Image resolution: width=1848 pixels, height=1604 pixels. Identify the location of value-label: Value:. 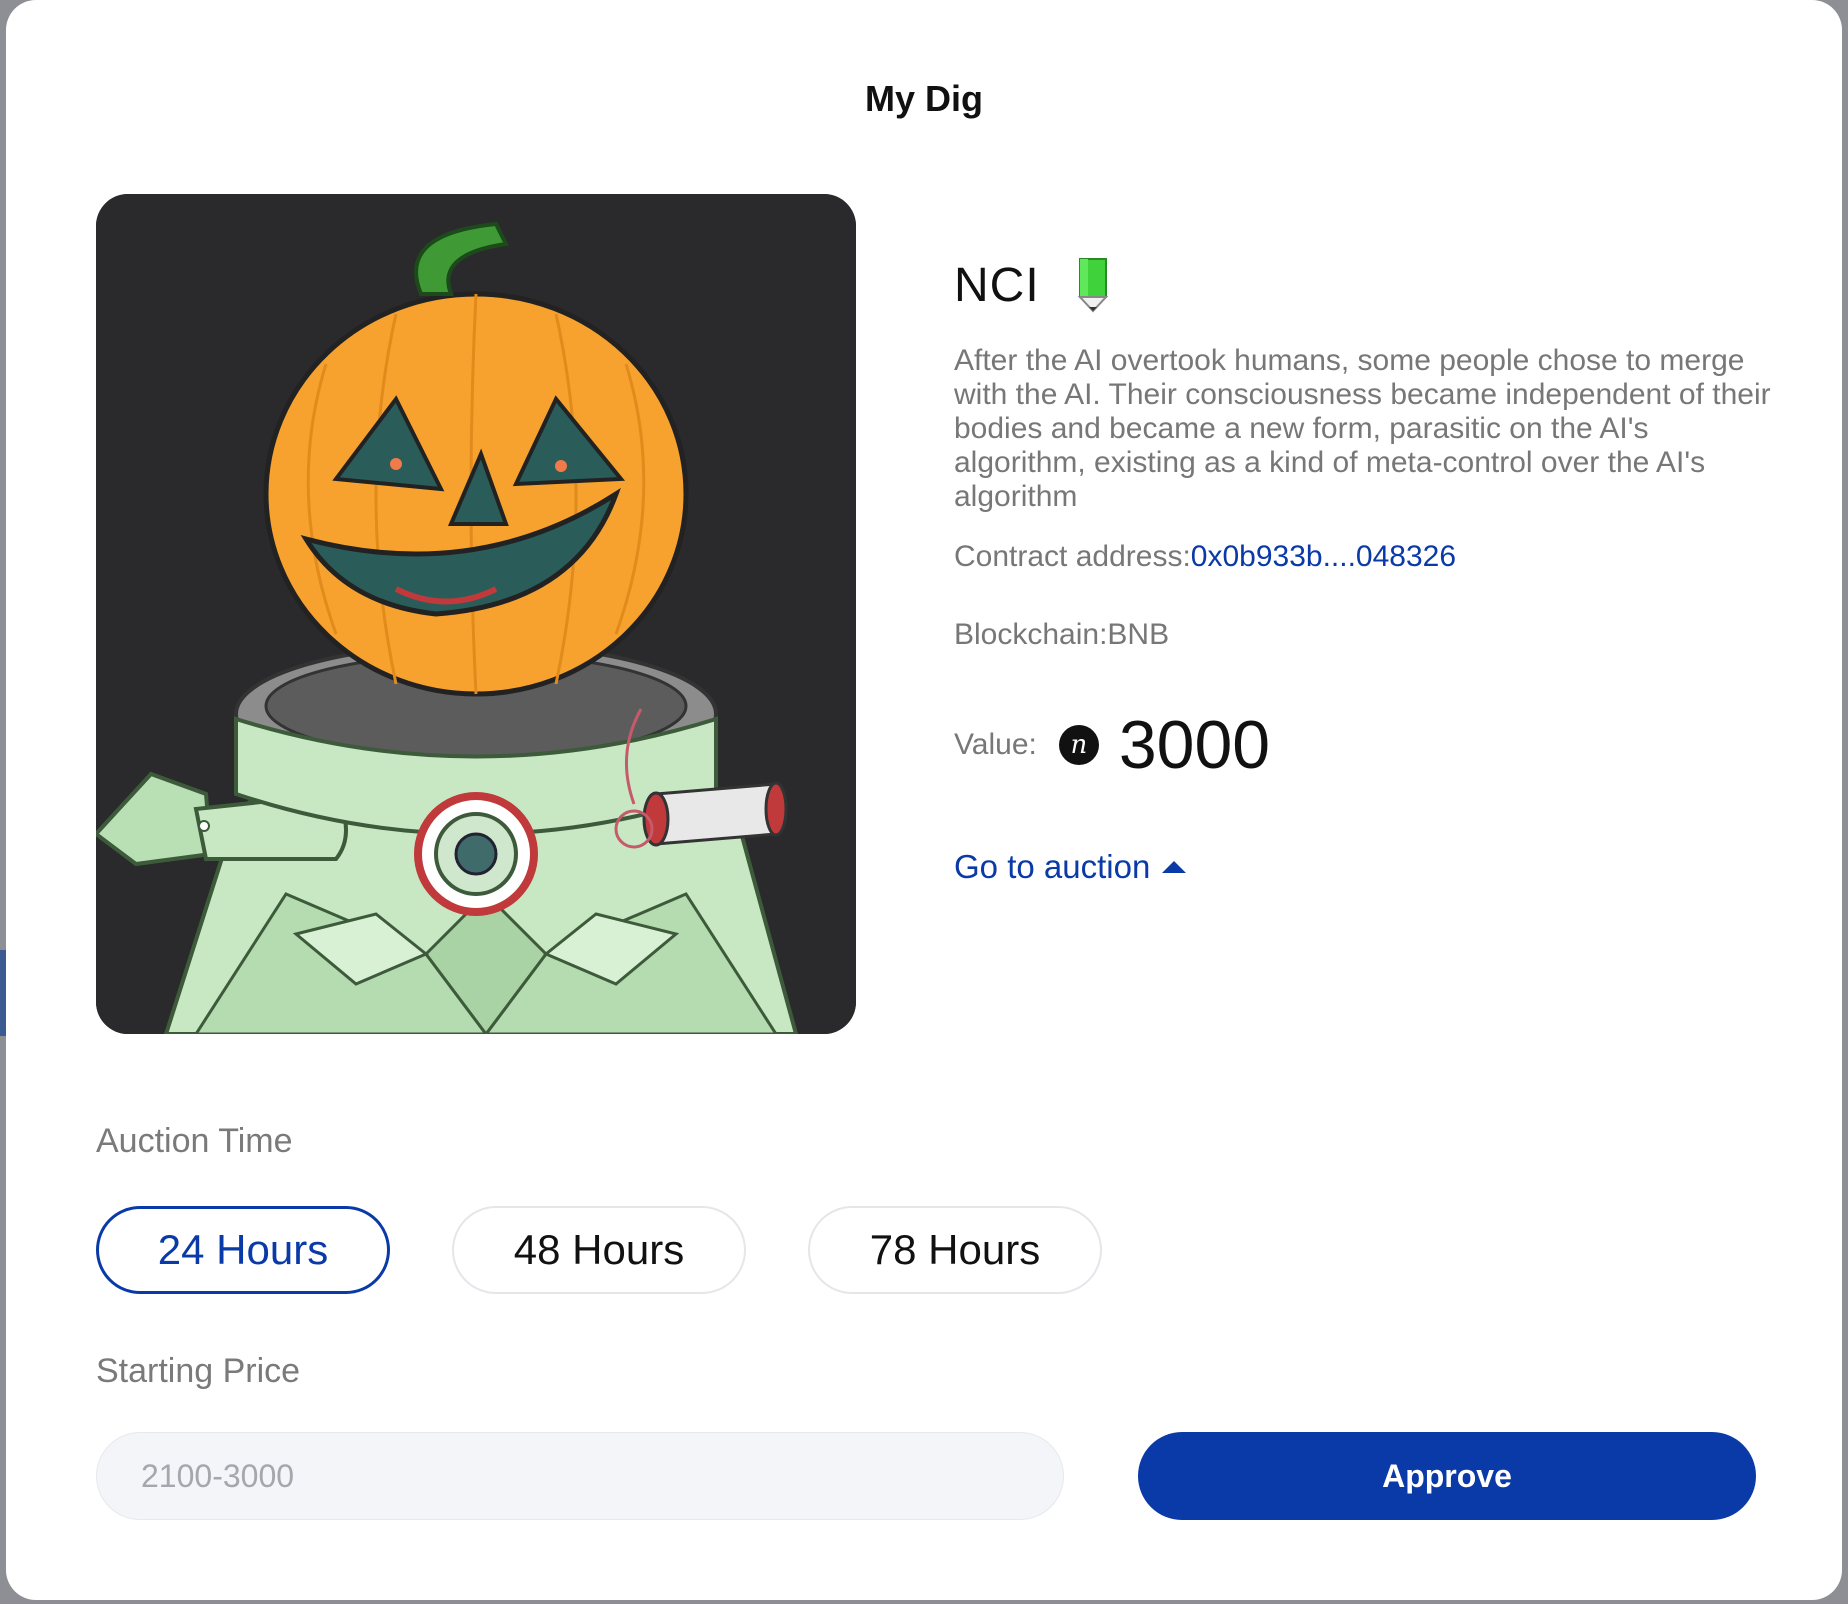
(995, 744).